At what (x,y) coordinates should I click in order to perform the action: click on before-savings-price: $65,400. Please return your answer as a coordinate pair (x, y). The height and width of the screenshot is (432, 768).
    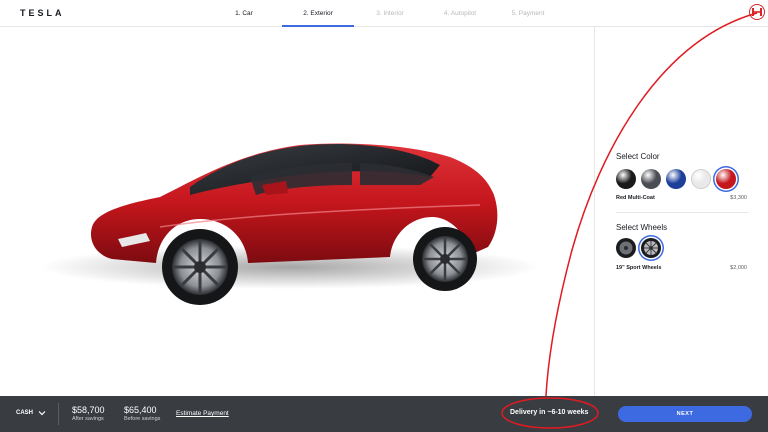
    Looking at the image, I should click on (140, 410).